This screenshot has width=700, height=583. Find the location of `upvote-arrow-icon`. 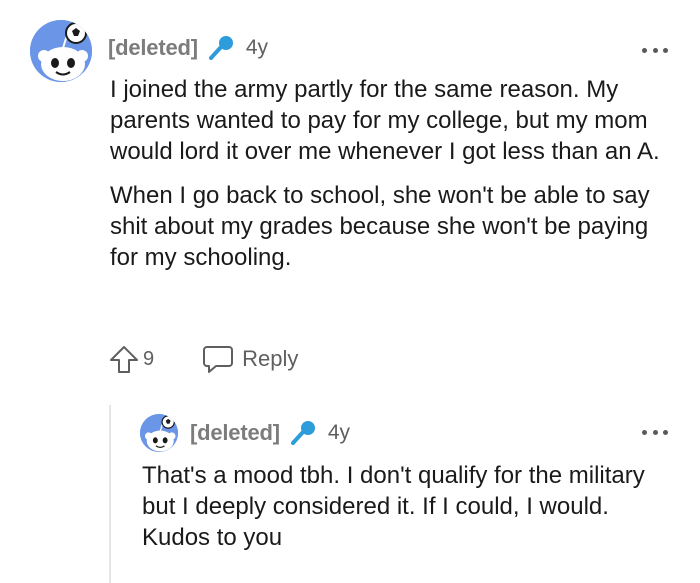

upvote-arrow-icon is located at coordinates (124, 359).